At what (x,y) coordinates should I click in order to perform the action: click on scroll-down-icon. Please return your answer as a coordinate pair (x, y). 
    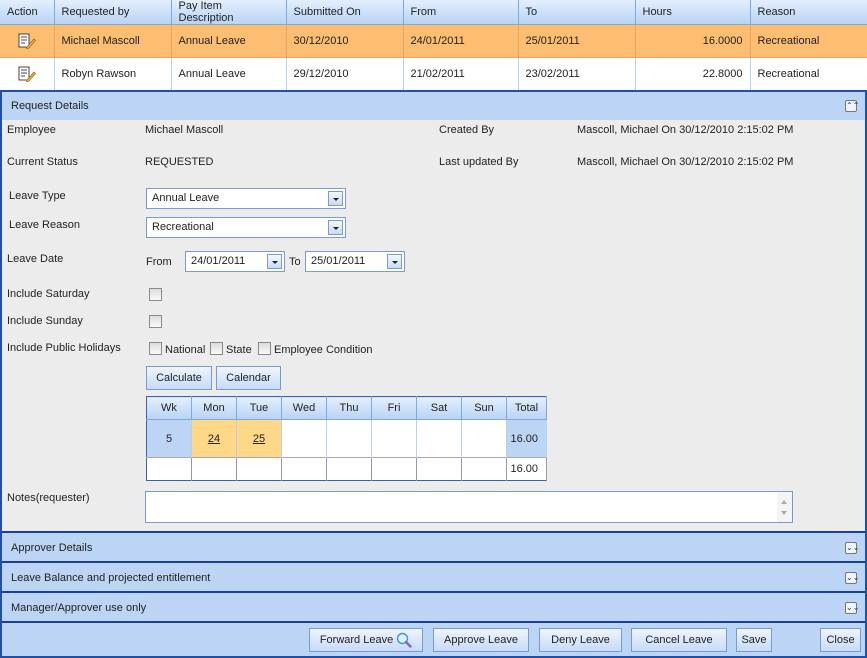
    Looking at the image, I should click on (784, 513).